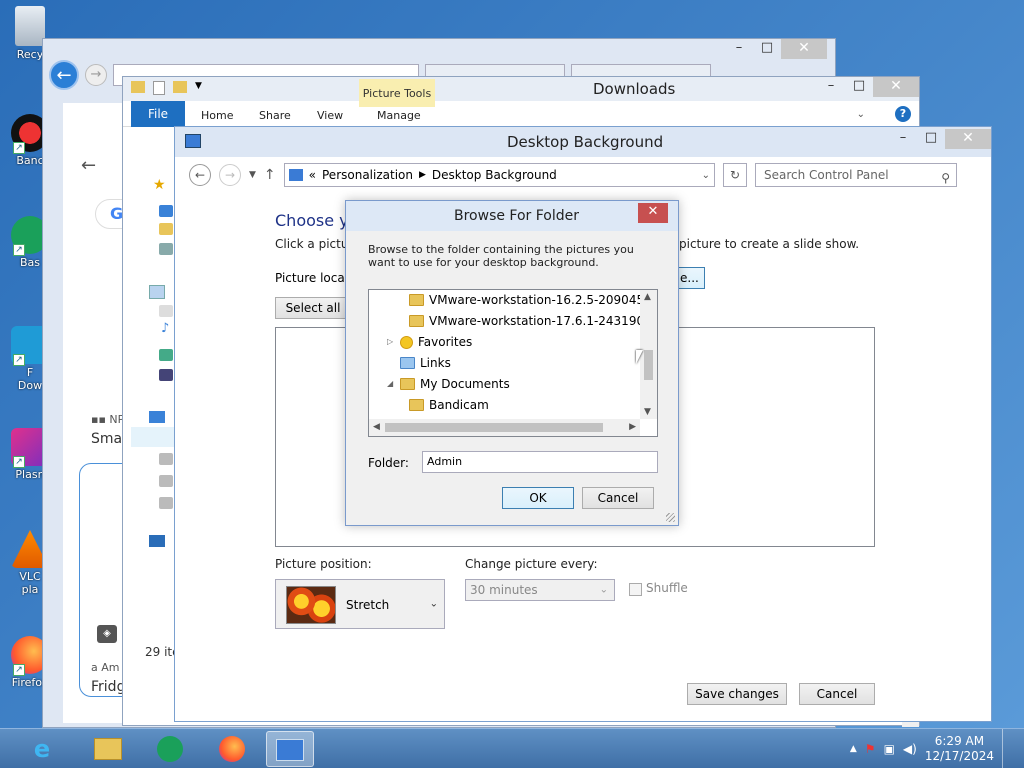 This screenshot has width=1024, height=768. What do you see at coordinates (543, 300) in the screenshot?
I see `tree-item-label: VMware-workstation-16.2.5-20904516.ex` at bounding box center [543, 300].